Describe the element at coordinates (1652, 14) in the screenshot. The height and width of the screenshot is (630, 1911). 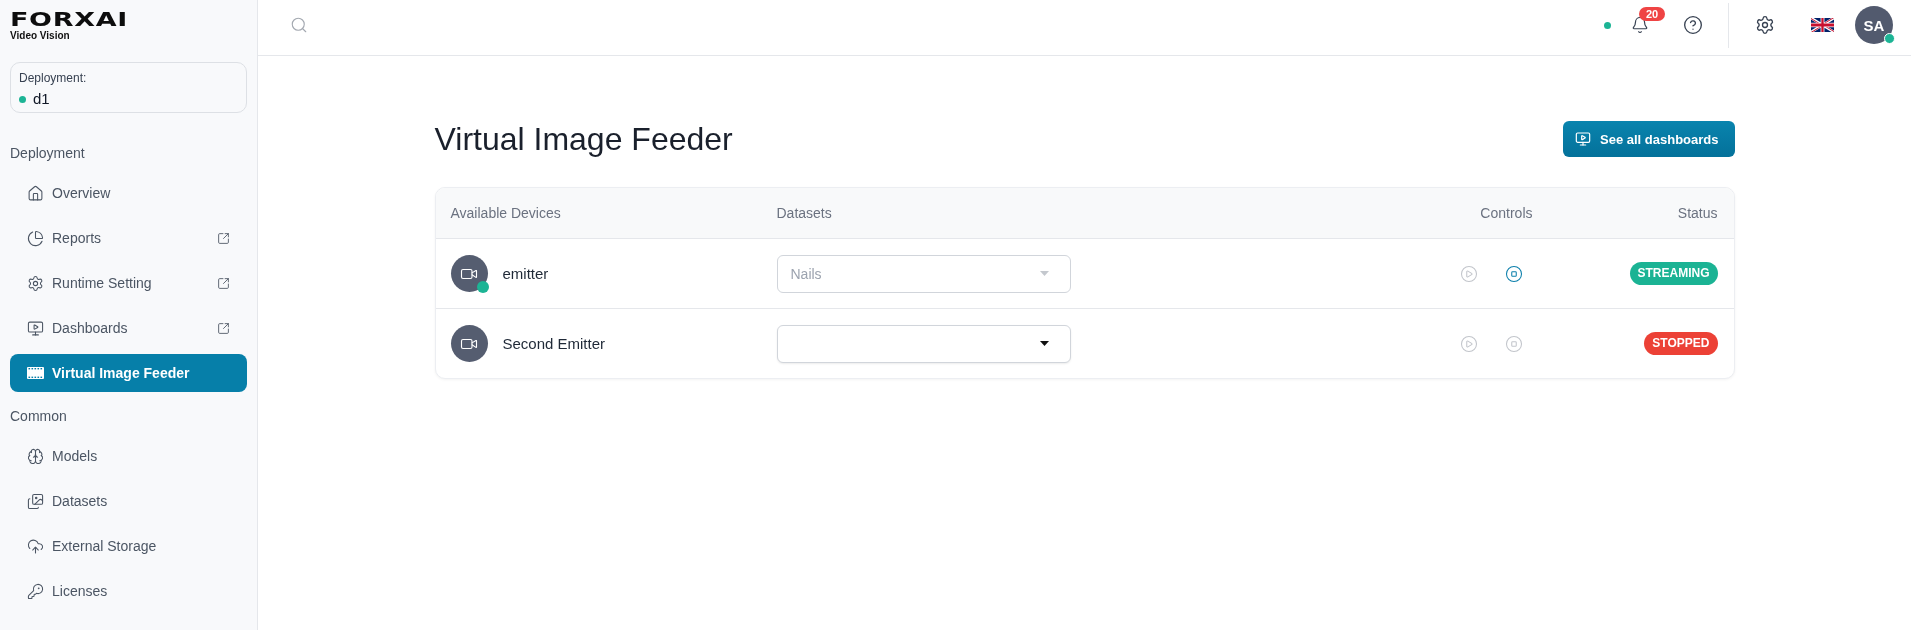
I see `notification-count-badge: 20` at that location.